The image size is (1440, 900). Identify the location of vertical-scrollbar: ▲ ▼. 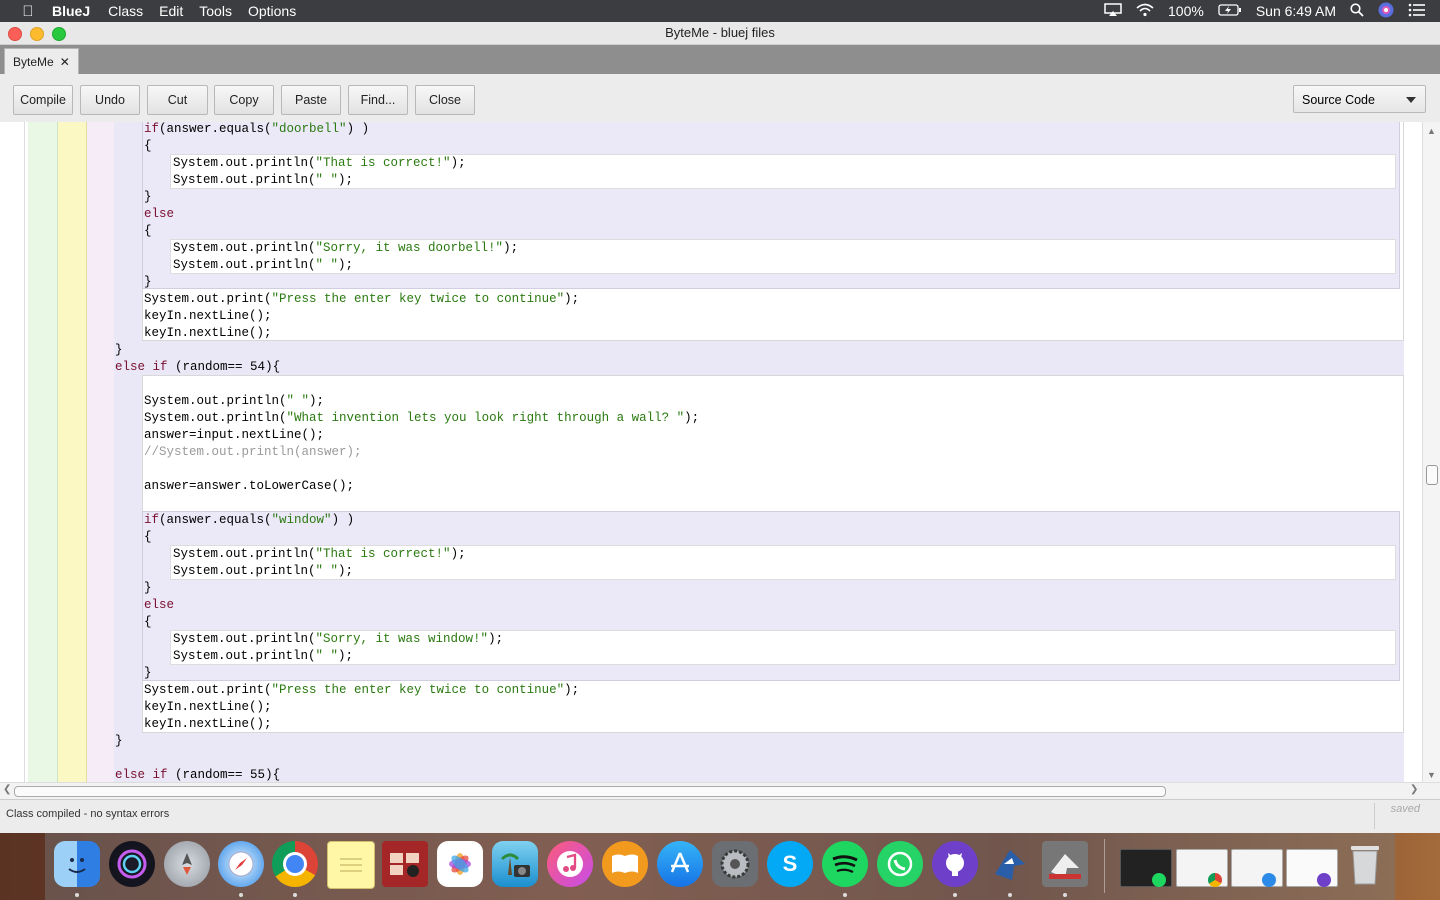
(1431, 452).